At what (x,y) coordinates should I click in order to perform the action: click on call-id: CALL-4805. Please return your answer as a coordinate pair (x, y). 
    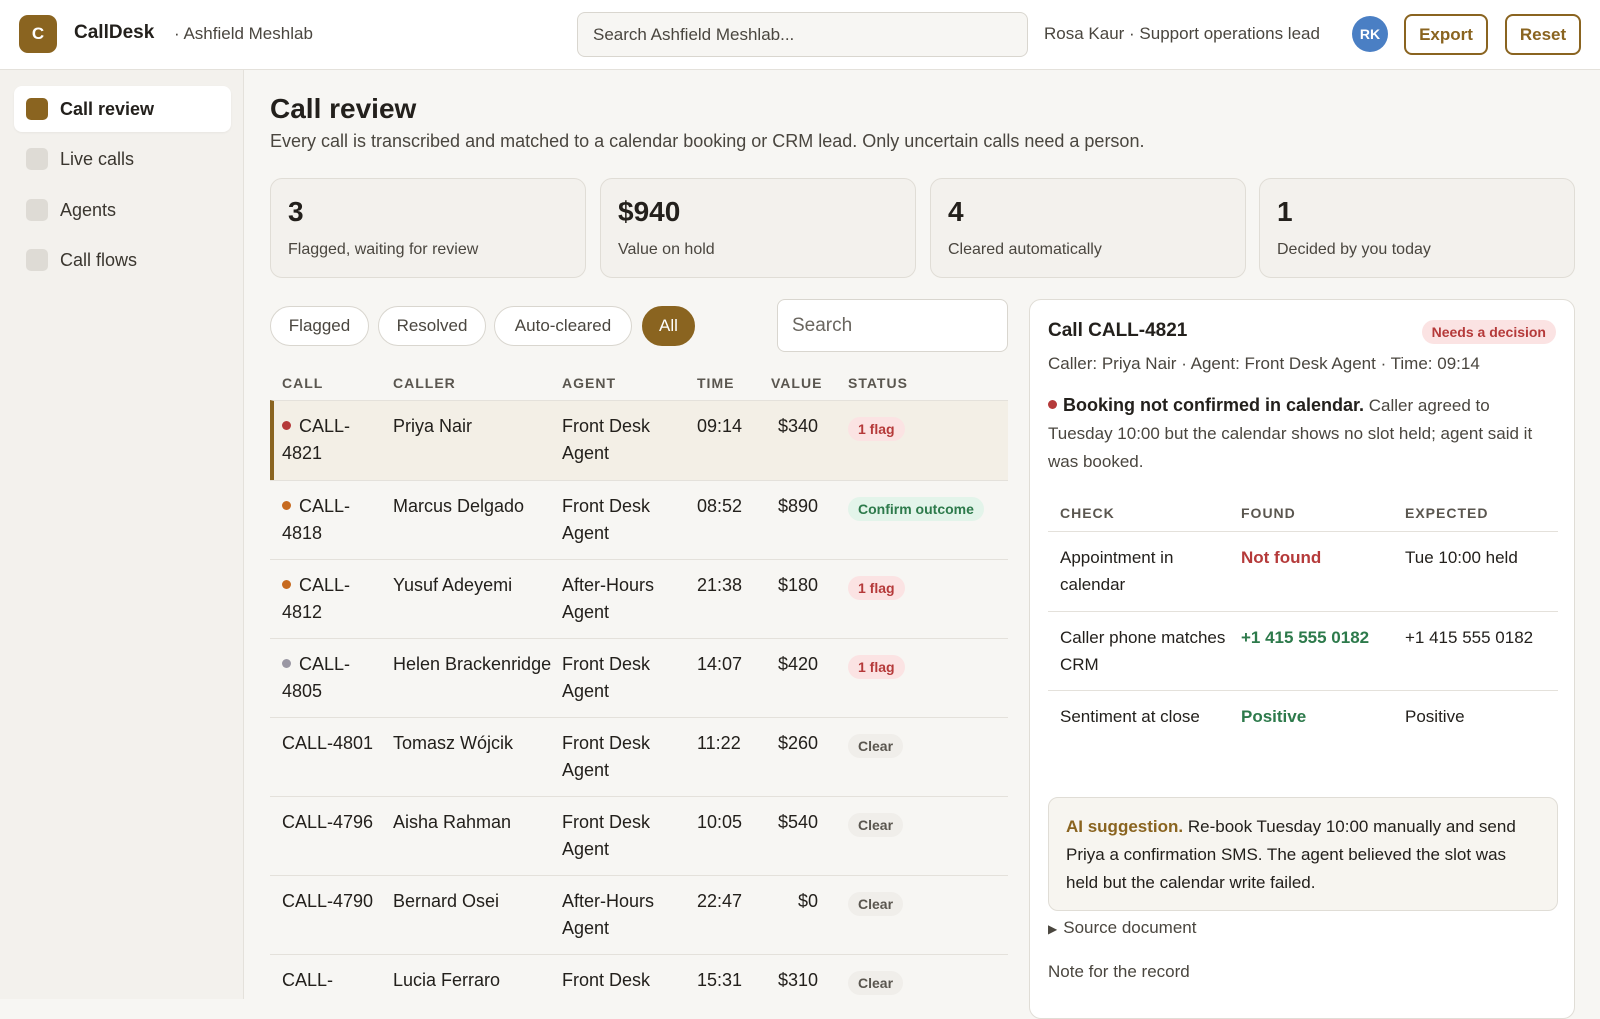
    Looking at the image, I should click on (334, 678).